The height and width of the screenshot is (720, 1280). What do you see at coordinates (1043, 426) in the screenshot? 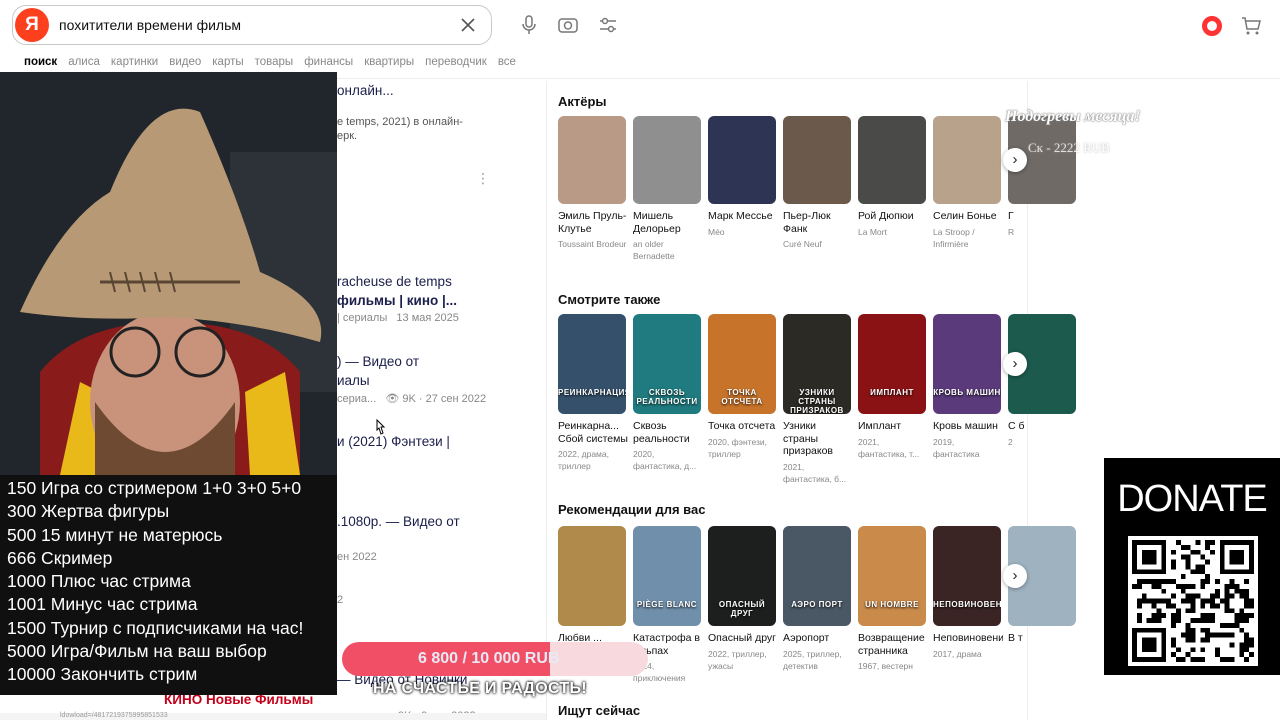
I see `movie-name: С б` at bounding box center [1043, 426].